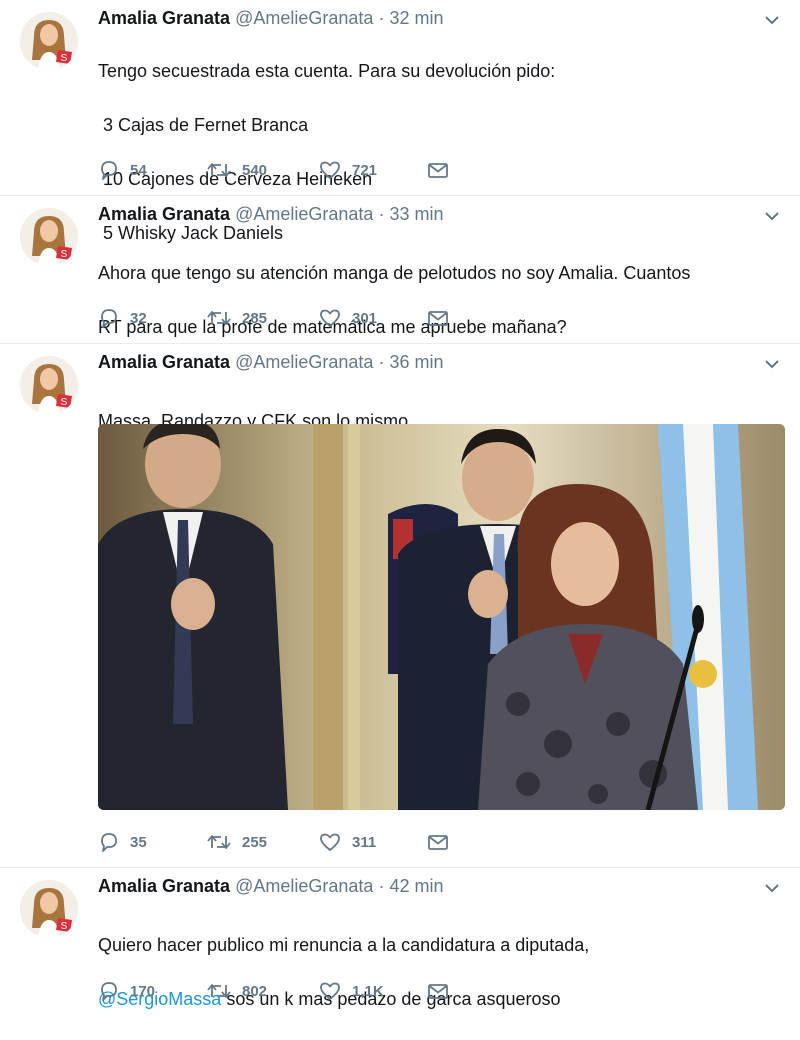 The width and height of the screenshot is (800, 1040). What do you see at coordinates (255, 318) in the screenshot?
I see `retweet-count: 285` at bounding box center [255, 318].